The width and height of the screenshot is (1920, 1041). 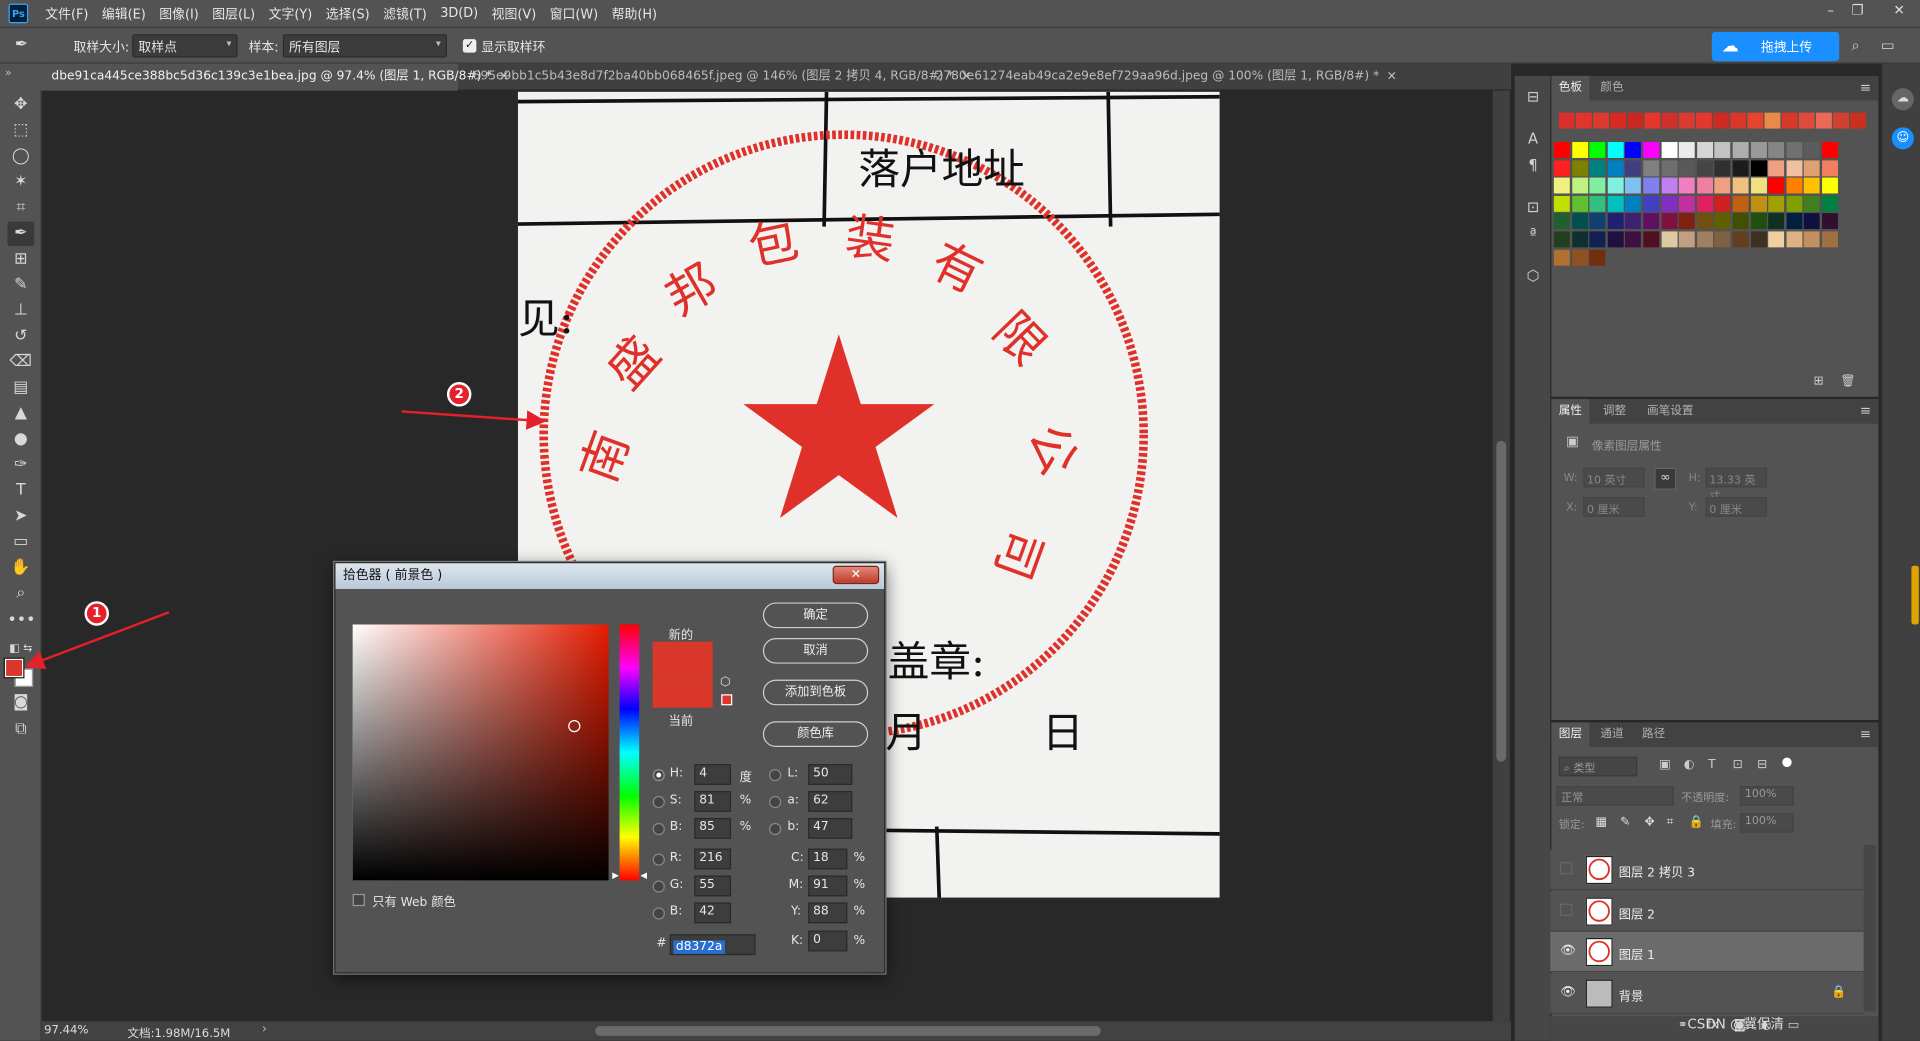 What do you see at coordinates (459, 394) in the screenshot?
I see `annotation-badge-2: 2` at bounding box center [459, 394].